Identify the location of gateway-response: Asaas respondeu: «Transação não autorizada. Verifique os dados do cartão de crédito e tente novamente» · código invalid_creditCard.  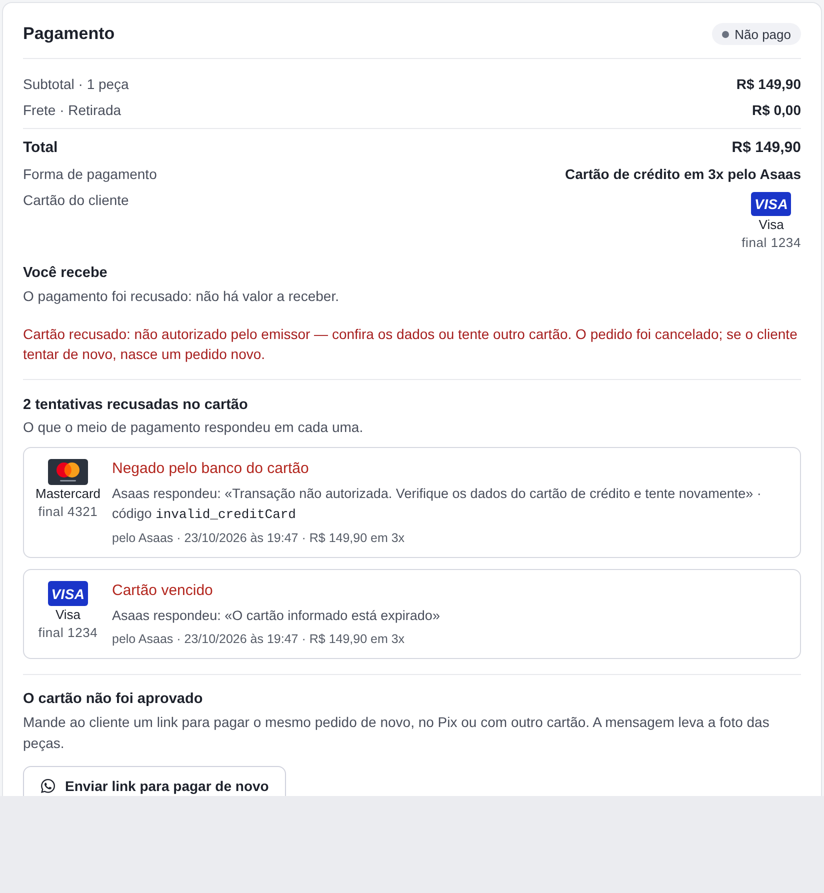
(437, 504).